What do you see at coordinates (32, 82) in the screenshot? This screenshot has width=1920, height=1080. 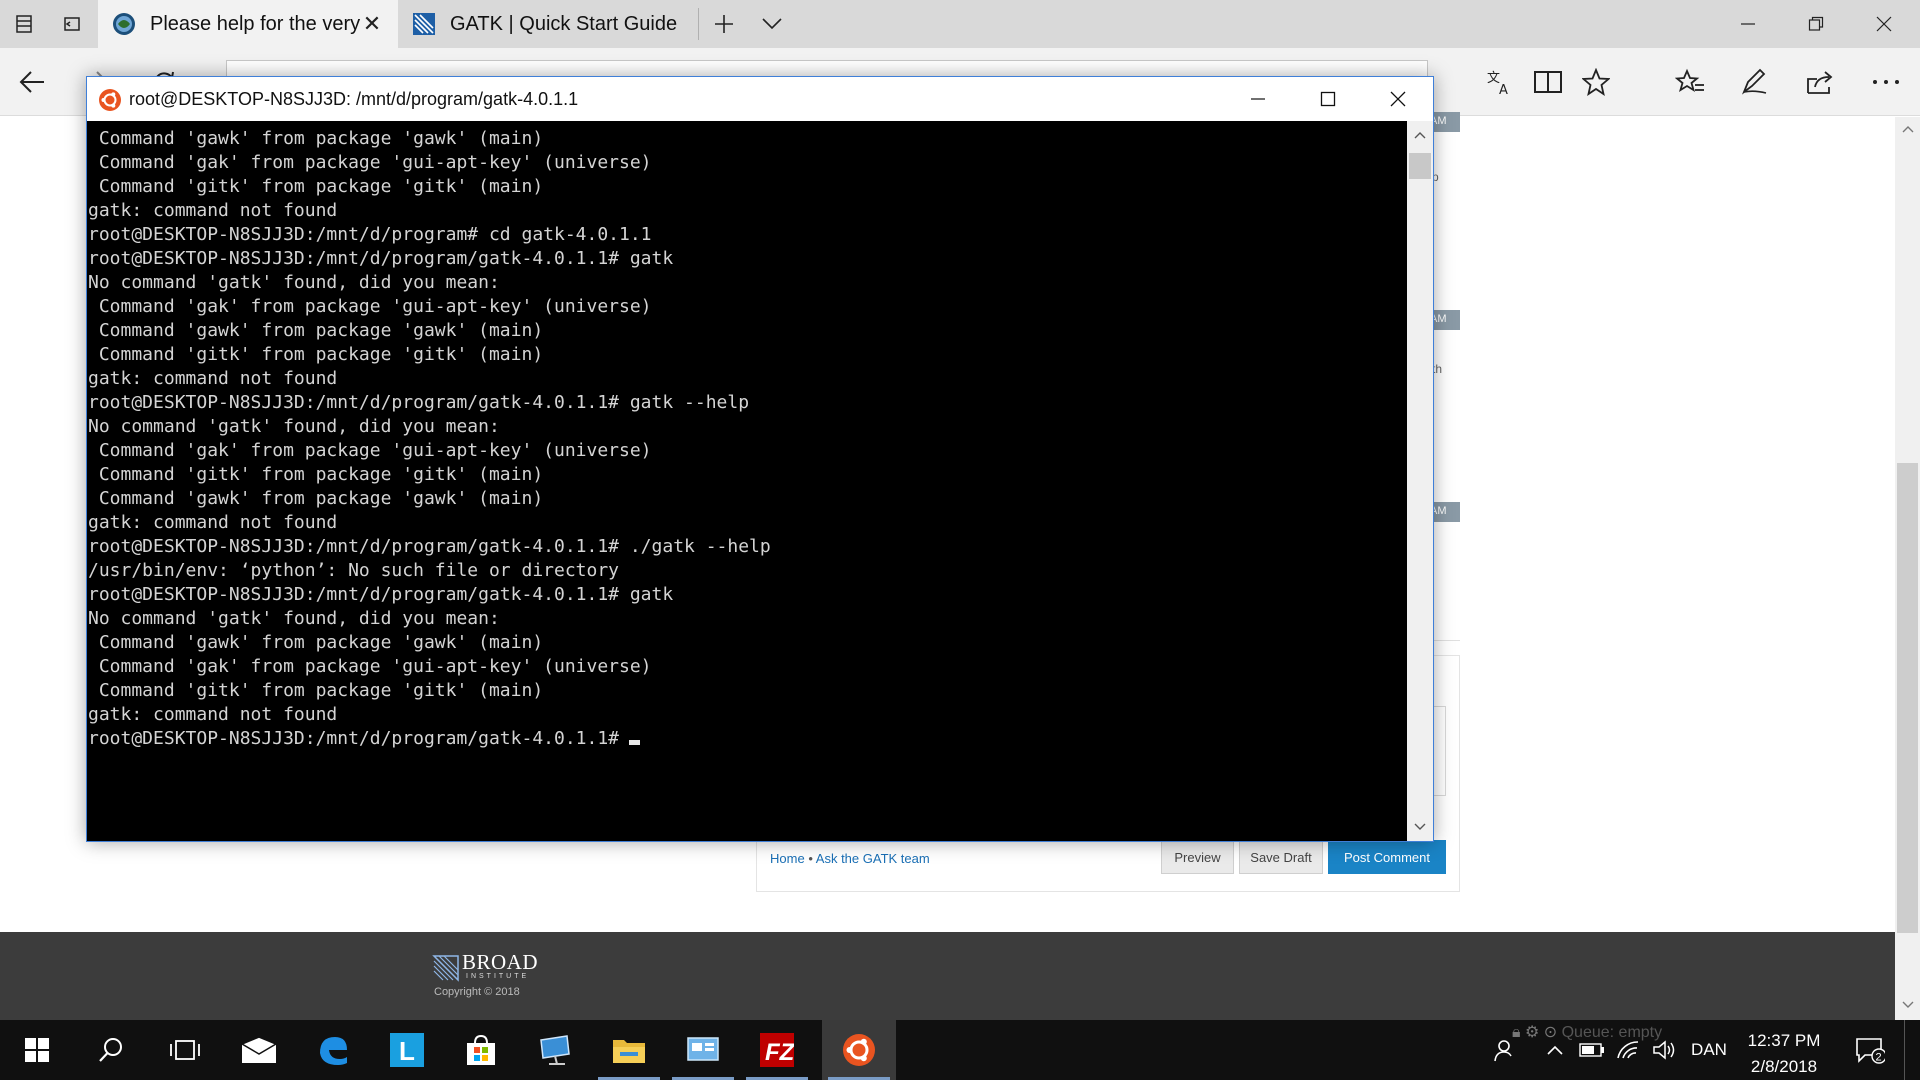 I see `back-arrow-icon` at bounding box center [32, 82].